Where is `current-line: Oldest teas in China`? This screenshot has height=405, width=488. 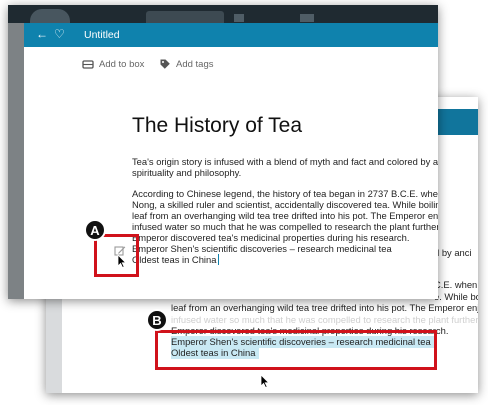 current-line: Oldest teas in China is located at coordinates (176, 260).